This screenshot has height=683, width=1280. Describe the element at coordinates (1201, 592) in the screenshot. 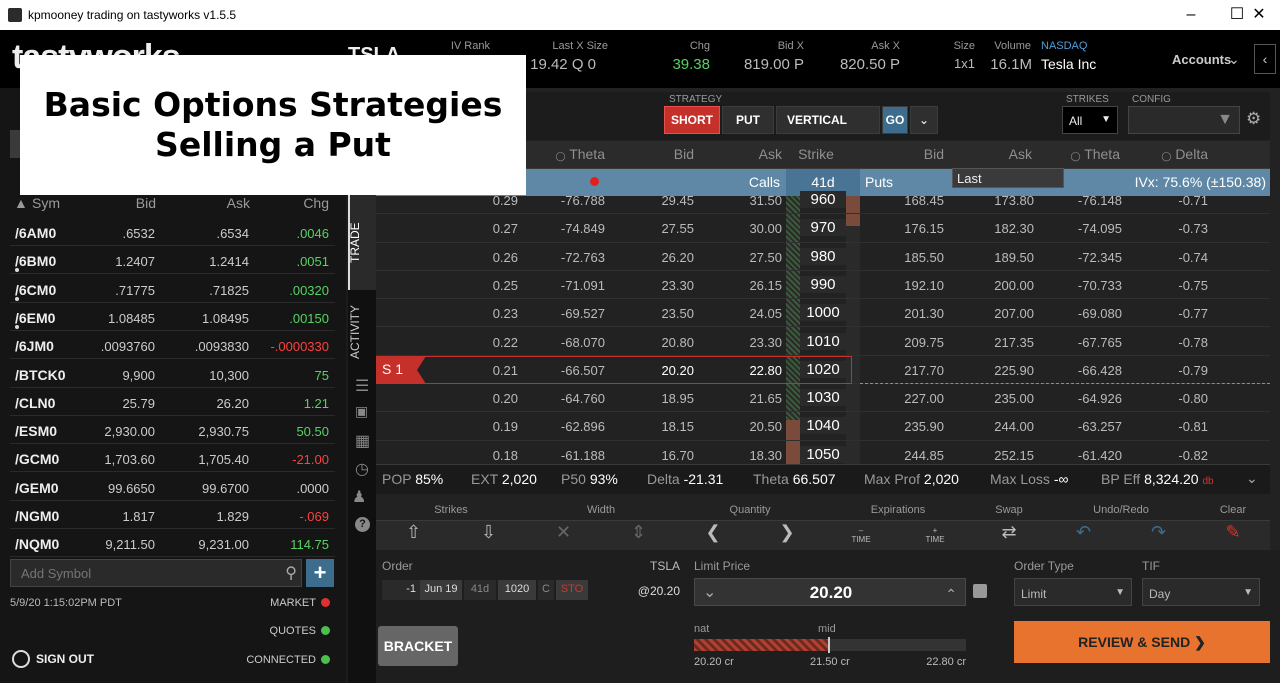

I see `tif-select: Day ▼` at that location.